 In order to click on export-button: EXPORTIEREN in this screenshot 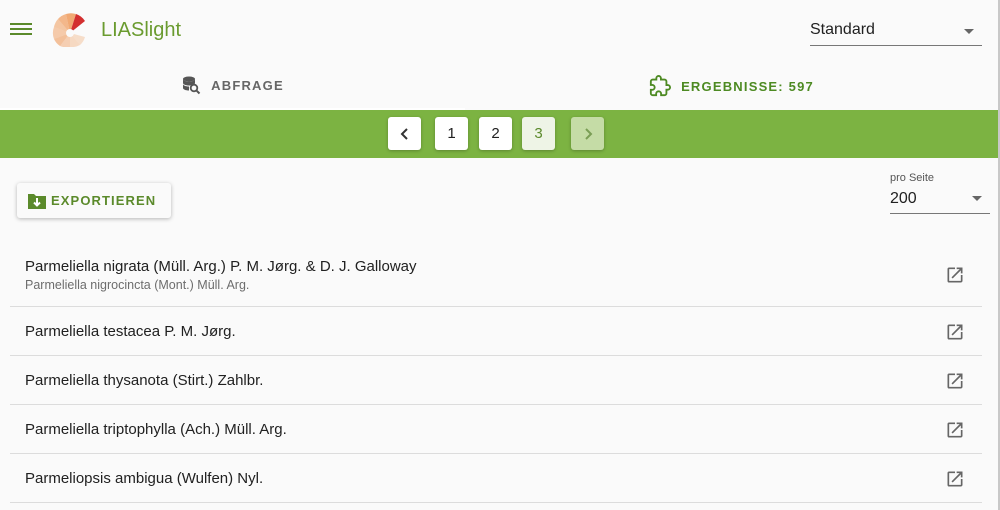, I will do `click(94, 200)`.